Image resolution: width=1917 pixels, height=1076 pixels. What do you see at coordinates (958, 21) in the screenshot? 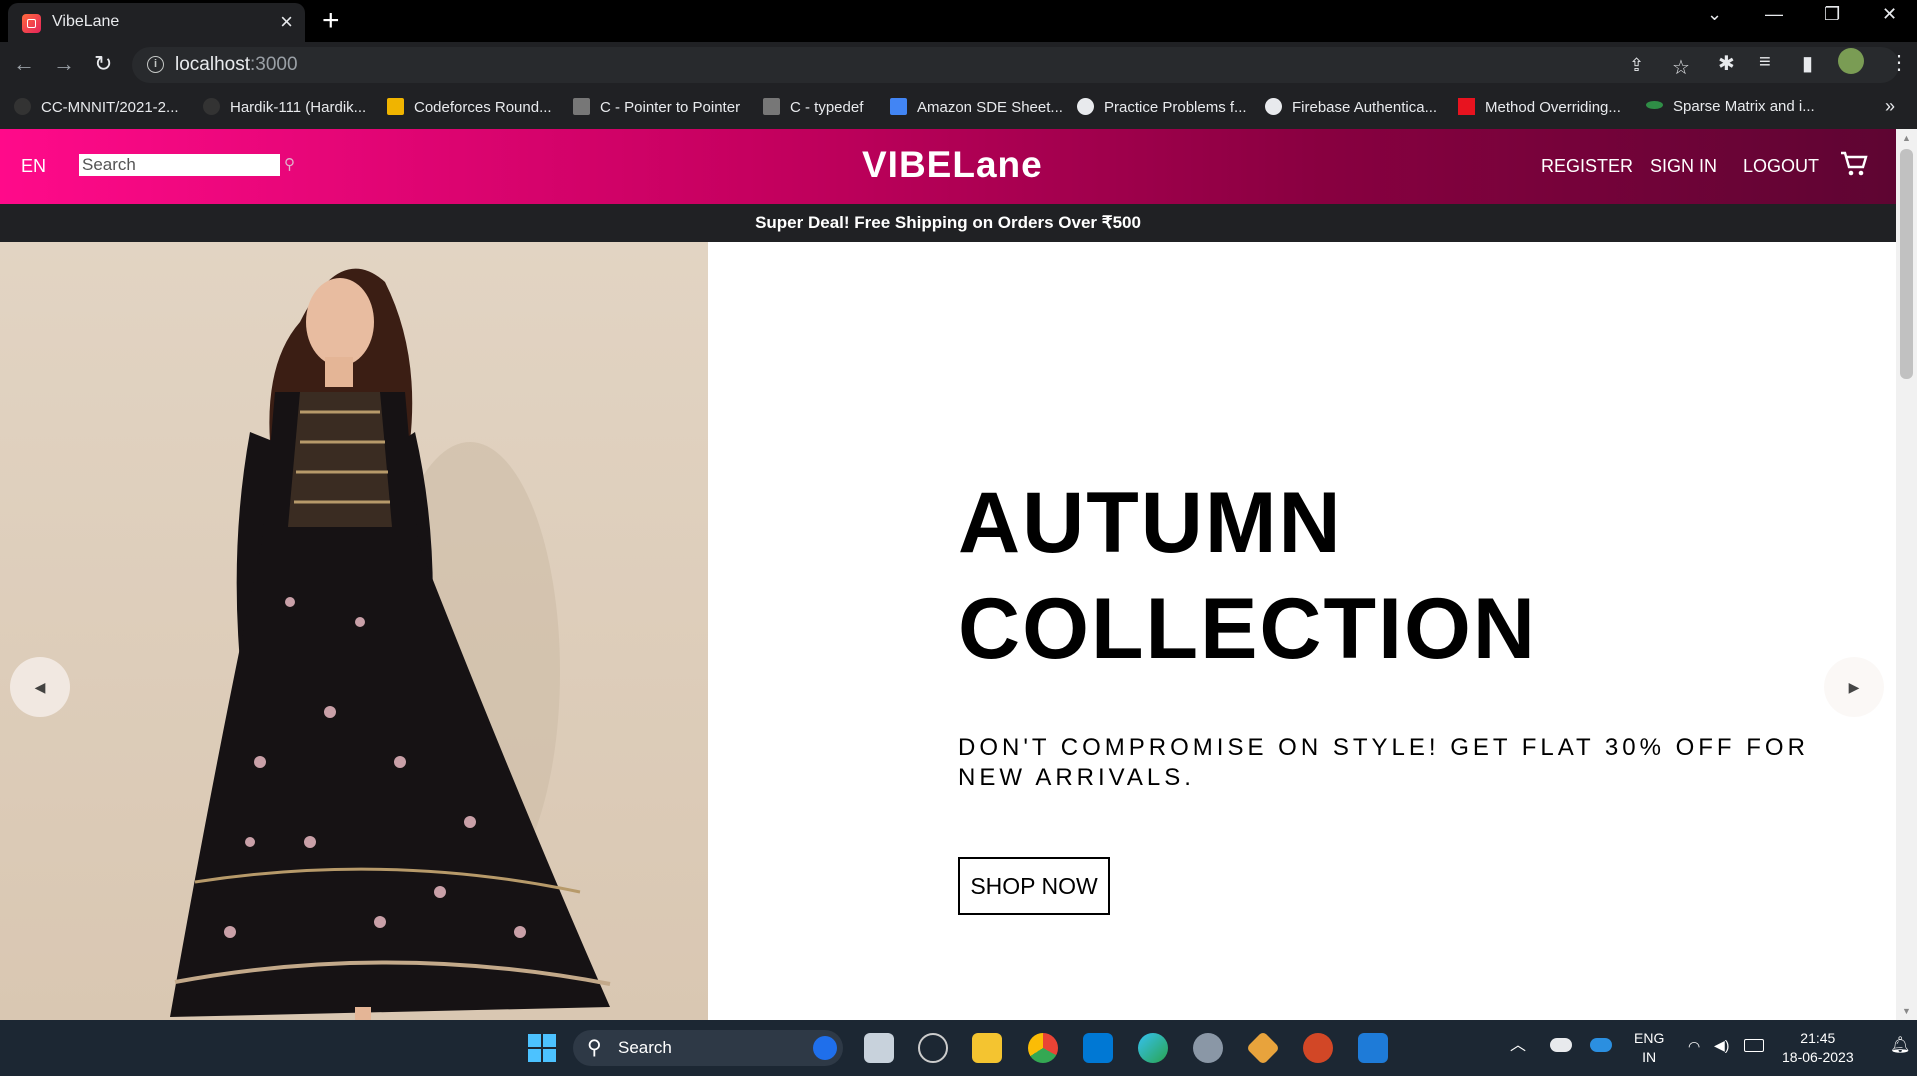
I see `browser-tab-strip: VibeLane × + ⌄ — ❐ ✕` at bounding box center [958, 21].